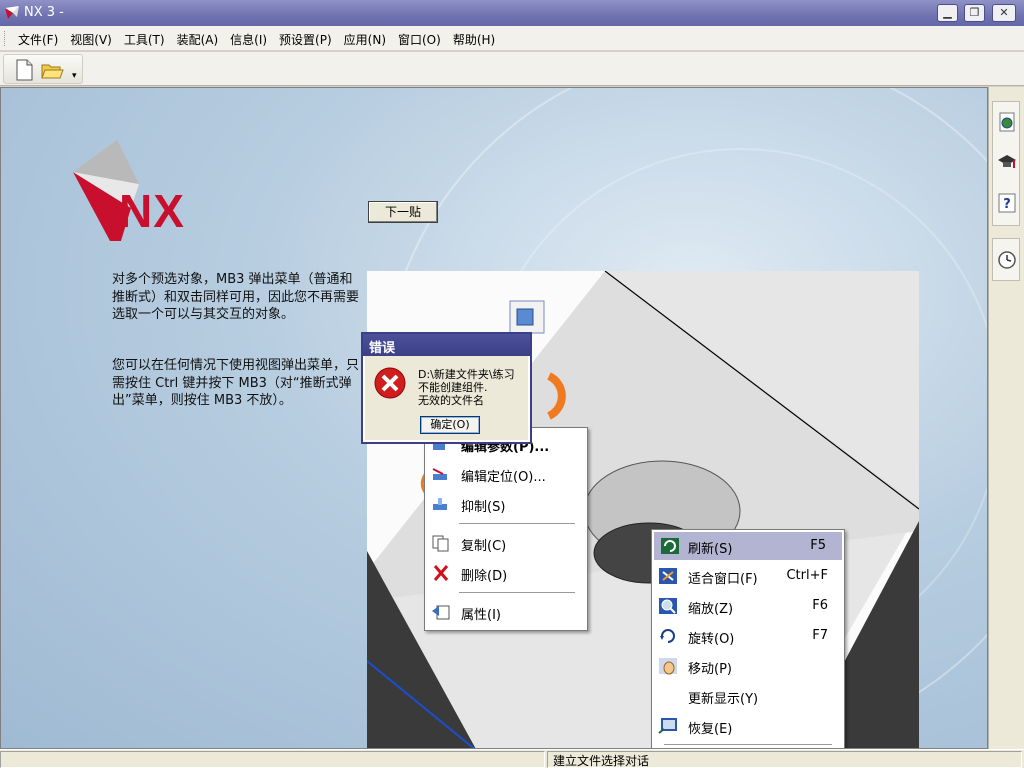 The image size is (1024, 768). Describe the element at coordinates (748, 576) in the screenshot. I see `menu-item-fit: 适合窗口(F) Ctrl+F` at that location.